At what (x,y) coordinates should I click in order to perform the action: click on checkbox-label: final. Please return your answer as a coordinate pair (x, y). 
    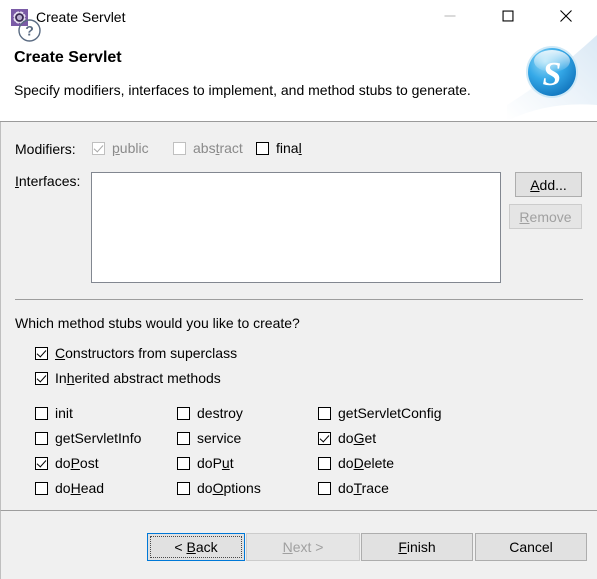
    Looking at the image, I should click on (289, 148).